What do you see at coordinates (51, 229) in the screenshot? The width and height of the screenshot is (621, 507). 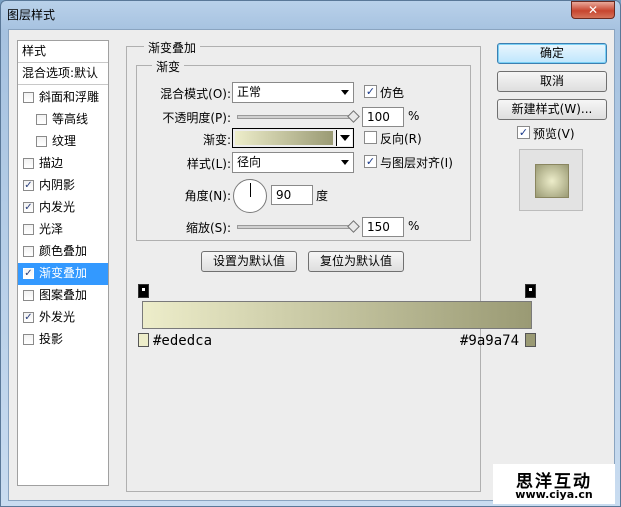 I see `style-item-label: 光泽` at bounding box center [51, 229].